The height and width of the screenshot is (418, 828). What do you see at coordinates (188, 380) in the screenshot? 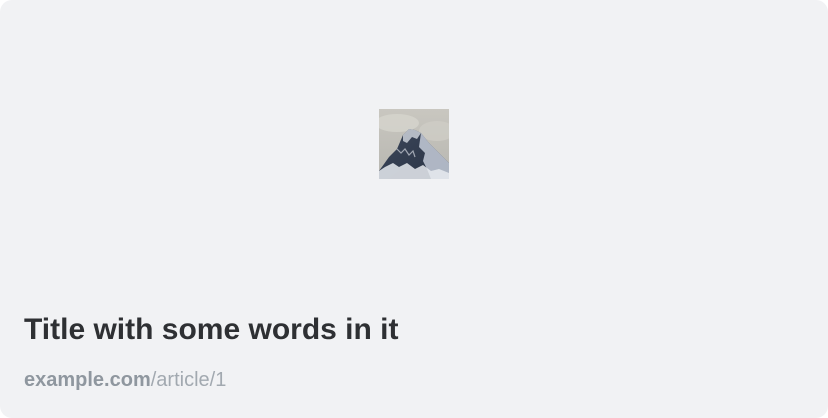
I see `card-url-path: /article/1` at bounding box center [188, 380].